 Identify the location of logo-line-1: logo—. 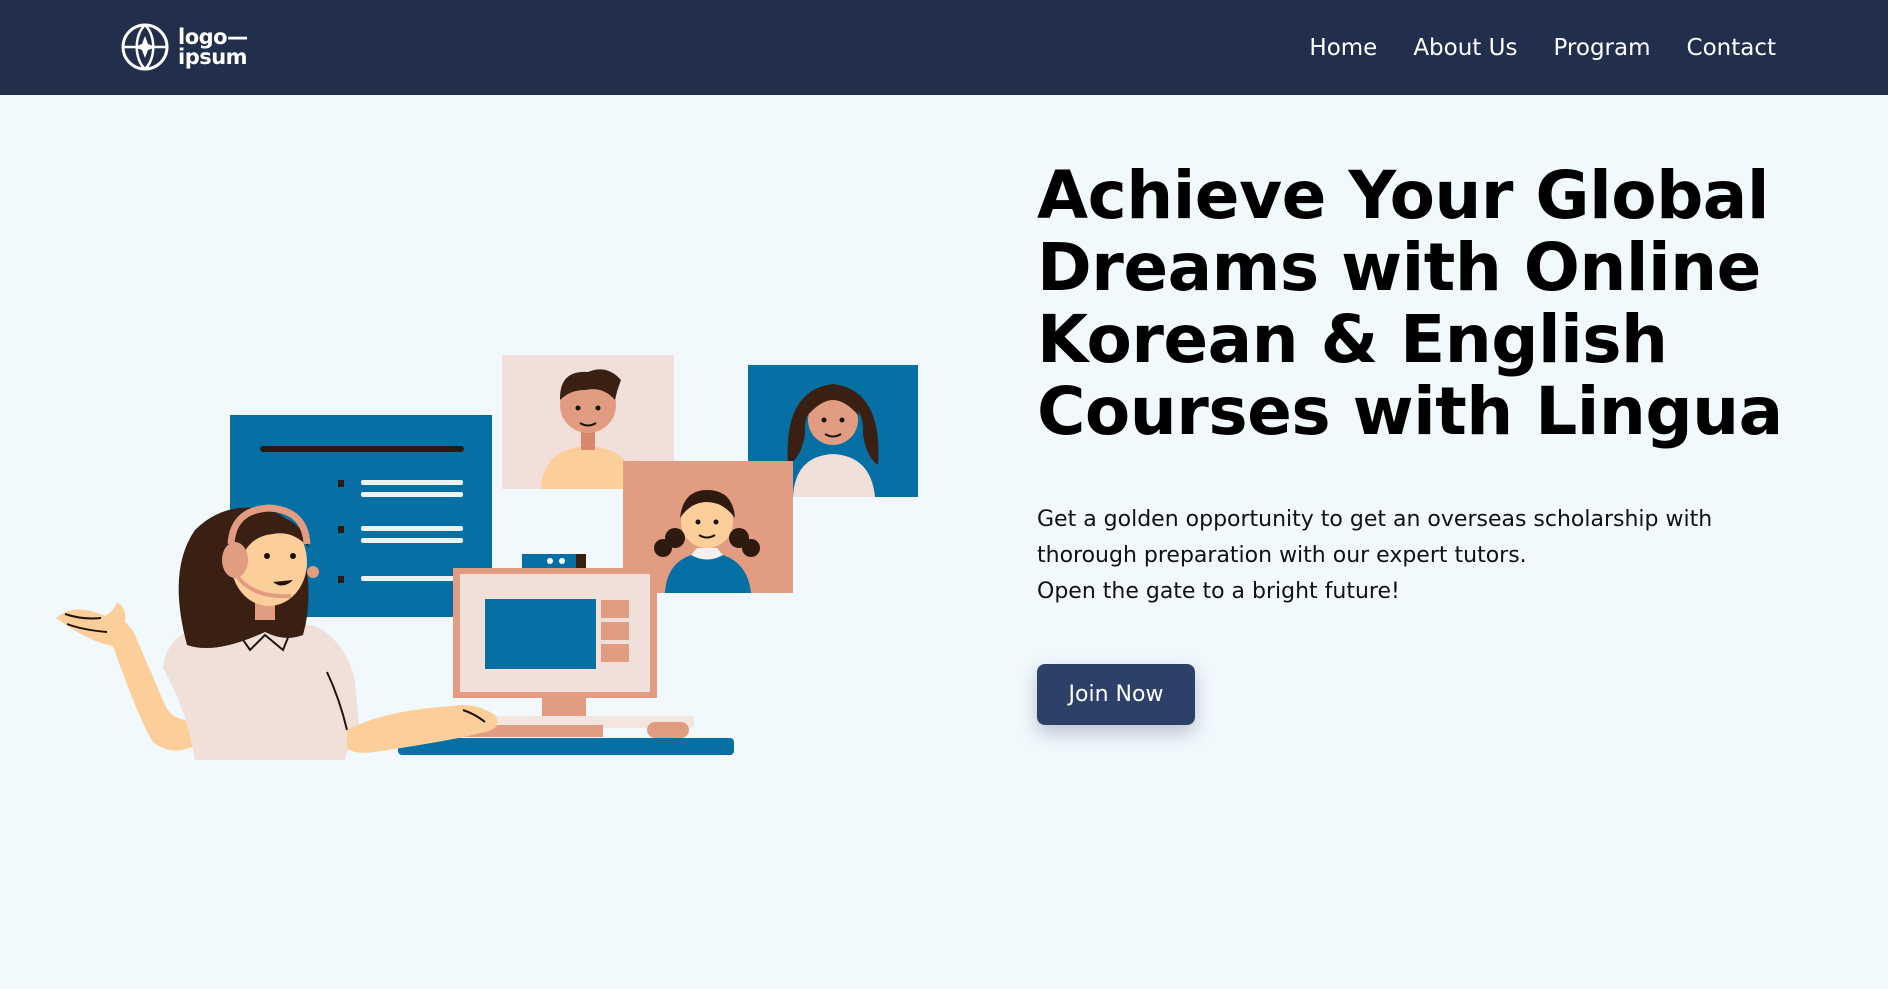
(213, 37).